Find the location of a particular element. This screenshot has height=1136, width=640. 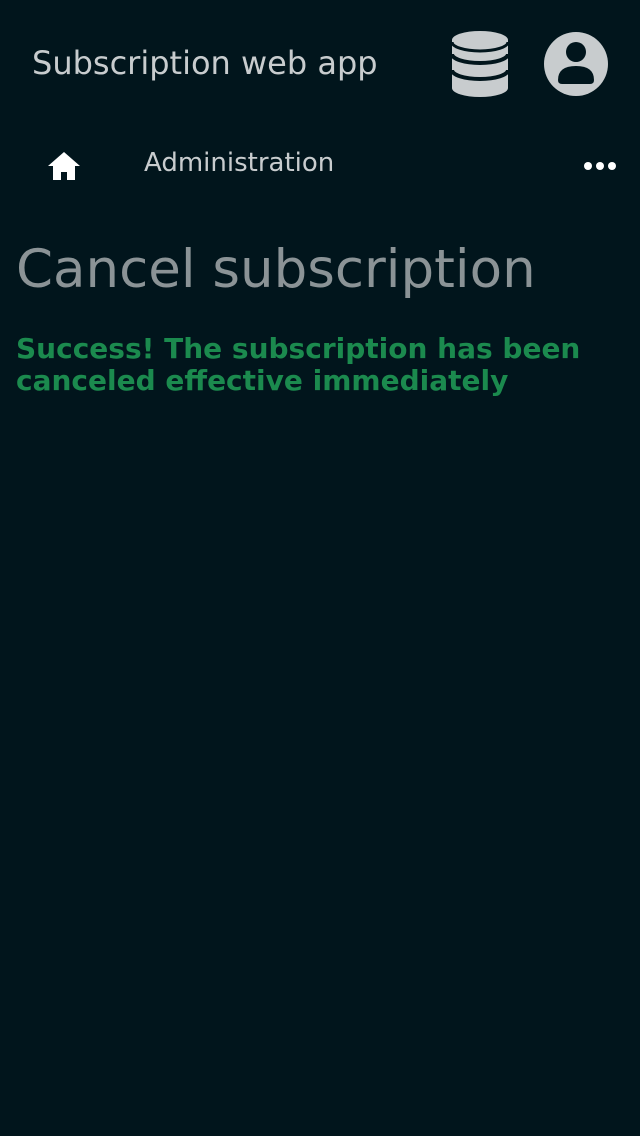

nav-bar: Administration is located at coordinates (320, 166).